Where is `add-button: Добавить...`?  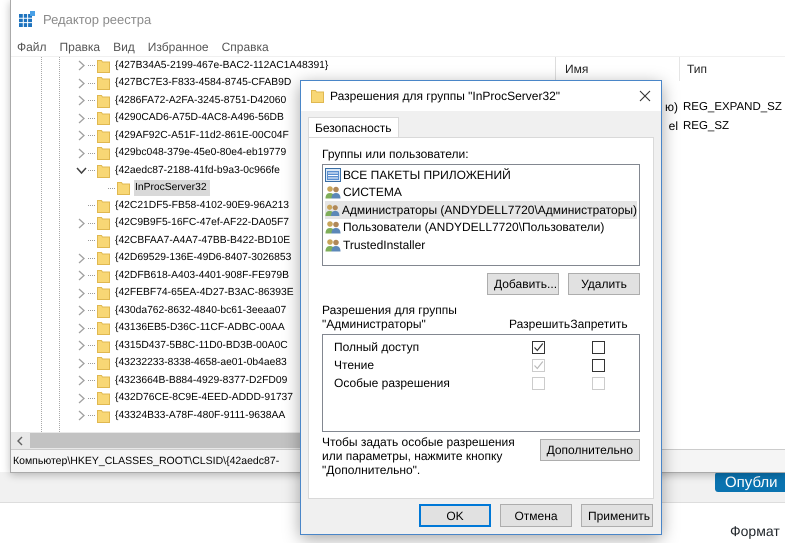
add-button: Добавить... is located at coordinates (523, 284).